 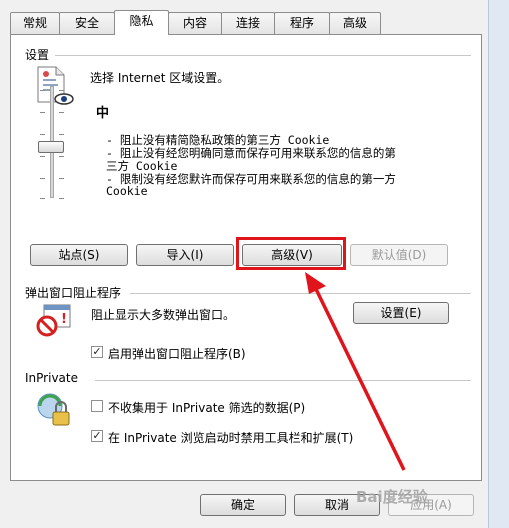 What do you see at coordinates (54, 88) in the screenshot?
I see `privacy-document-icon` at bounding box center [54, 88].